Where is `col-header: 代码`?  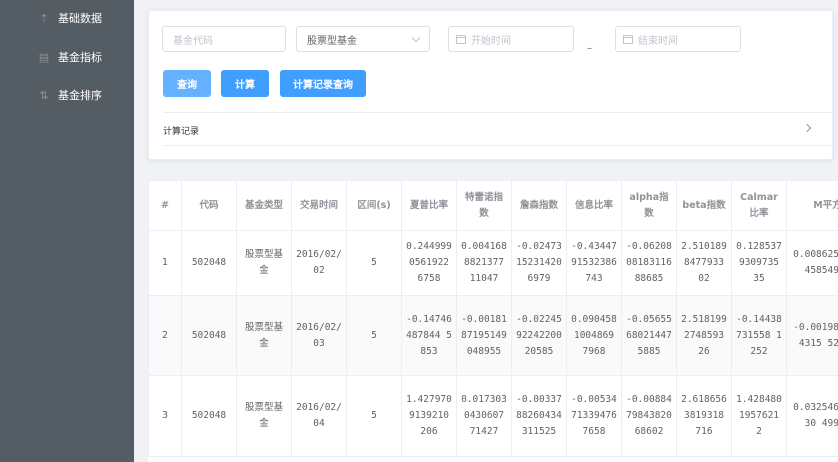 col-header: 代码 is located at coordinates (209, 205).